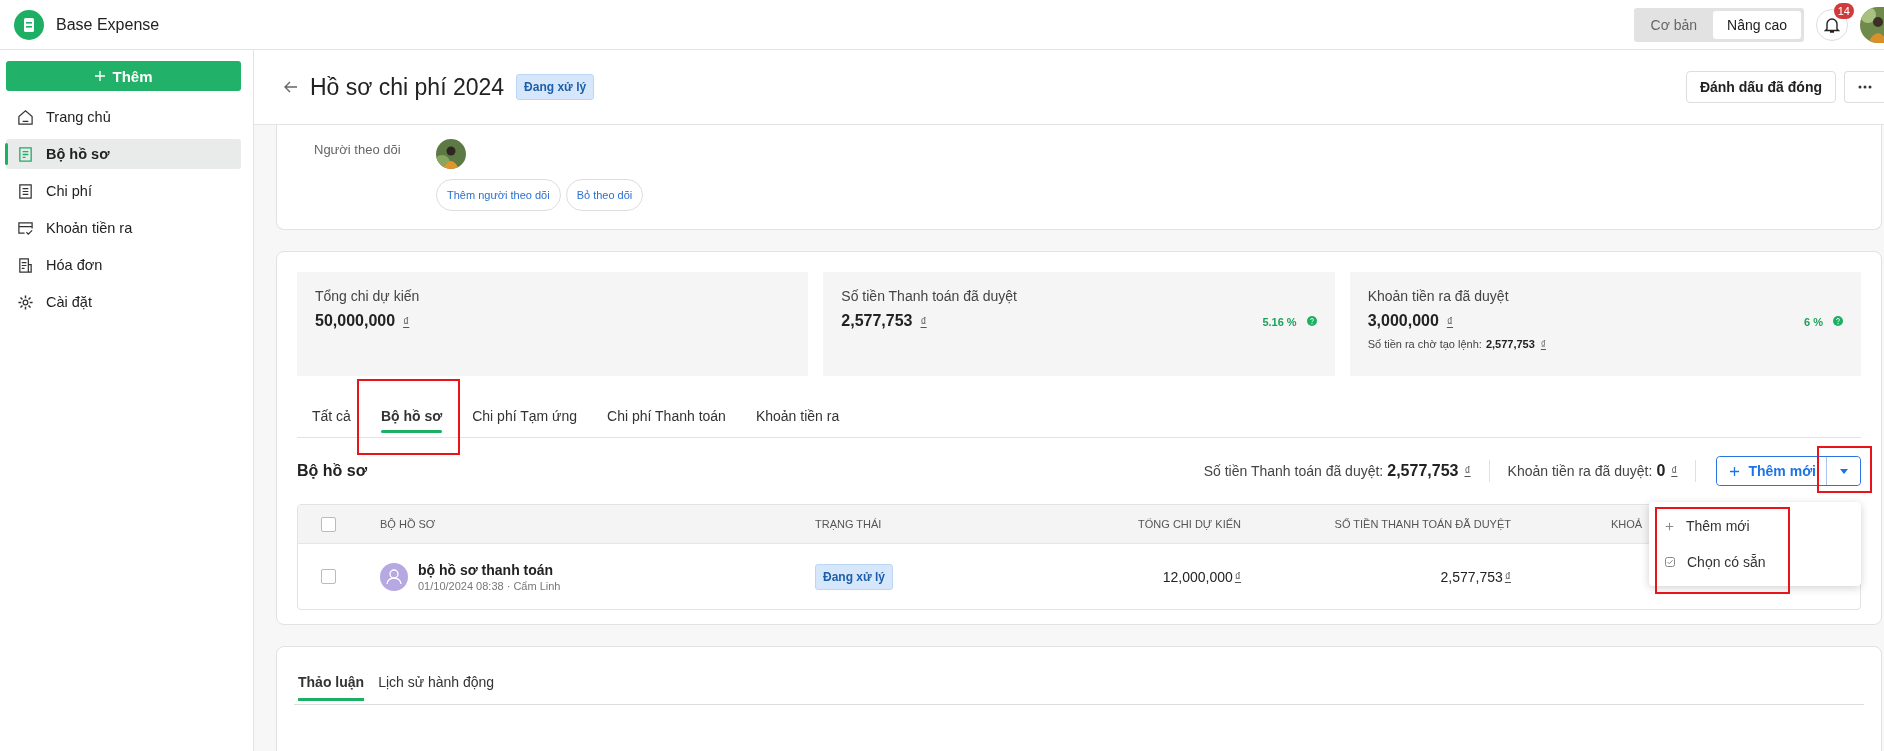 This screenshot has height=751, width=1884. What do you see at coordinates (1293, 471) in the screenshot?
I see `summary-label: Số tiền Thanh toán đã duyệt:` at bounding box center [1293, 471].